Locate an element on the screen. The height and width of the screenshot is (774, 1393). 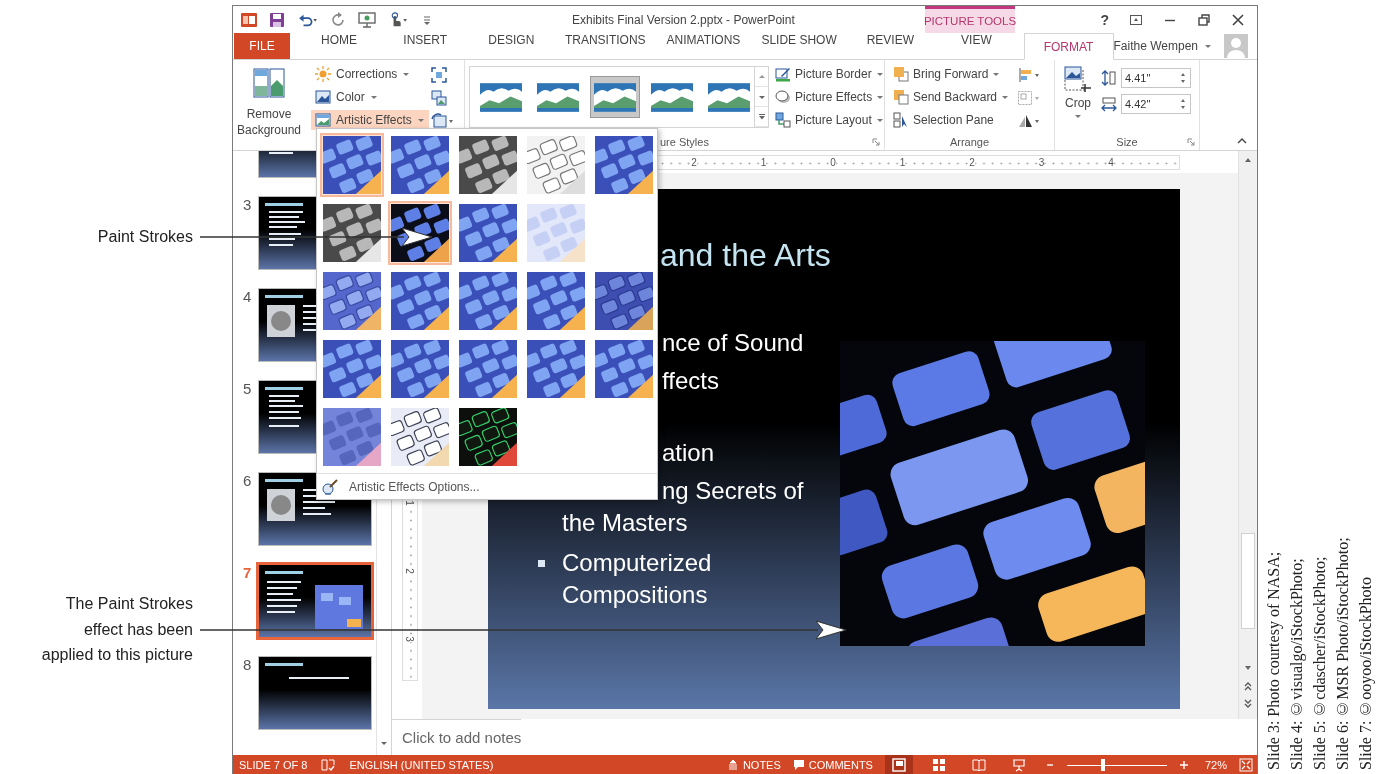
adjust-menu-button: Color is located at coordinates (346, 97).